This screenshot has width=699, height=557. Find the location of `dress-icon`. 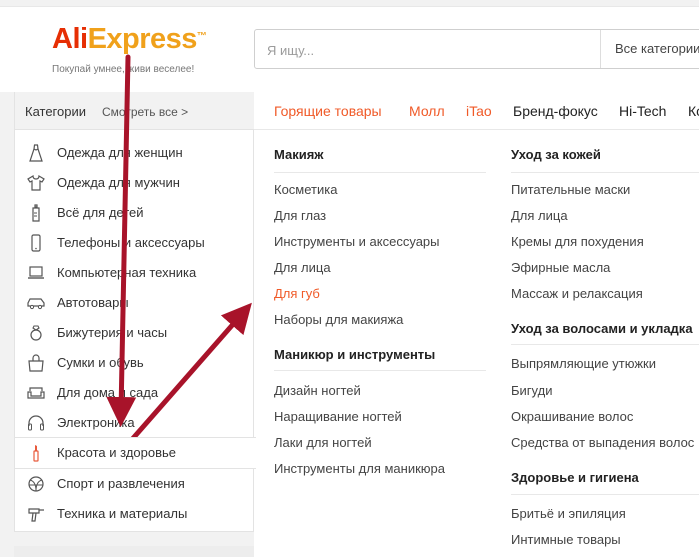

dress-icon is located at coordinates (36, 153).